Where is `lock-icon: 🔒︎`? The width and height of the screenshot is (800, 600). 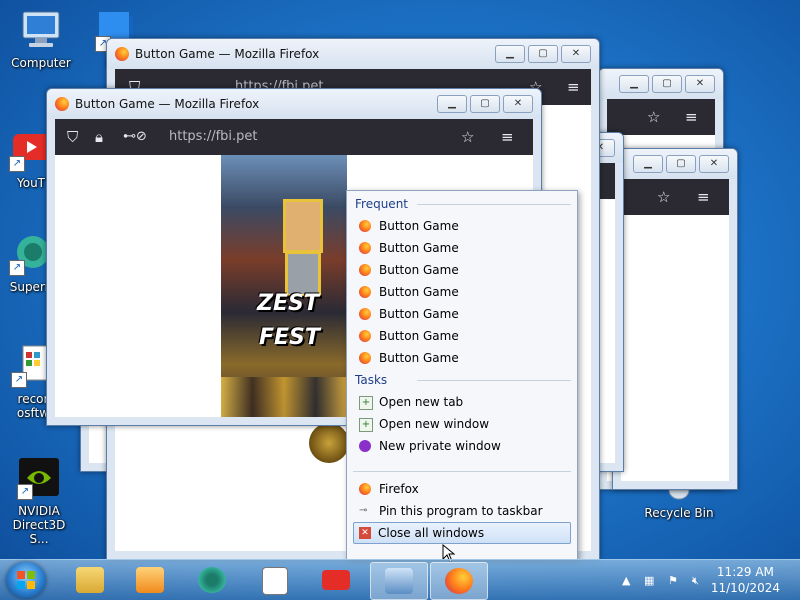 lock-icon: 🔒︎ is located at coordinates (99, 137).